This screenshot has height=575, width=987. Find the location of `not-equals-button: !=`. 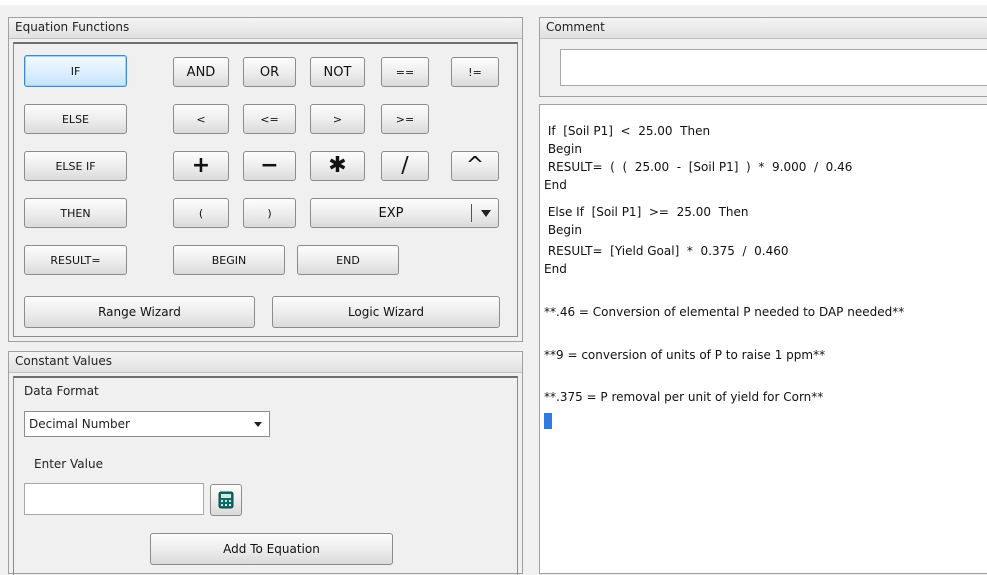

not-equals-button: != is located at coordinates (475, 72).